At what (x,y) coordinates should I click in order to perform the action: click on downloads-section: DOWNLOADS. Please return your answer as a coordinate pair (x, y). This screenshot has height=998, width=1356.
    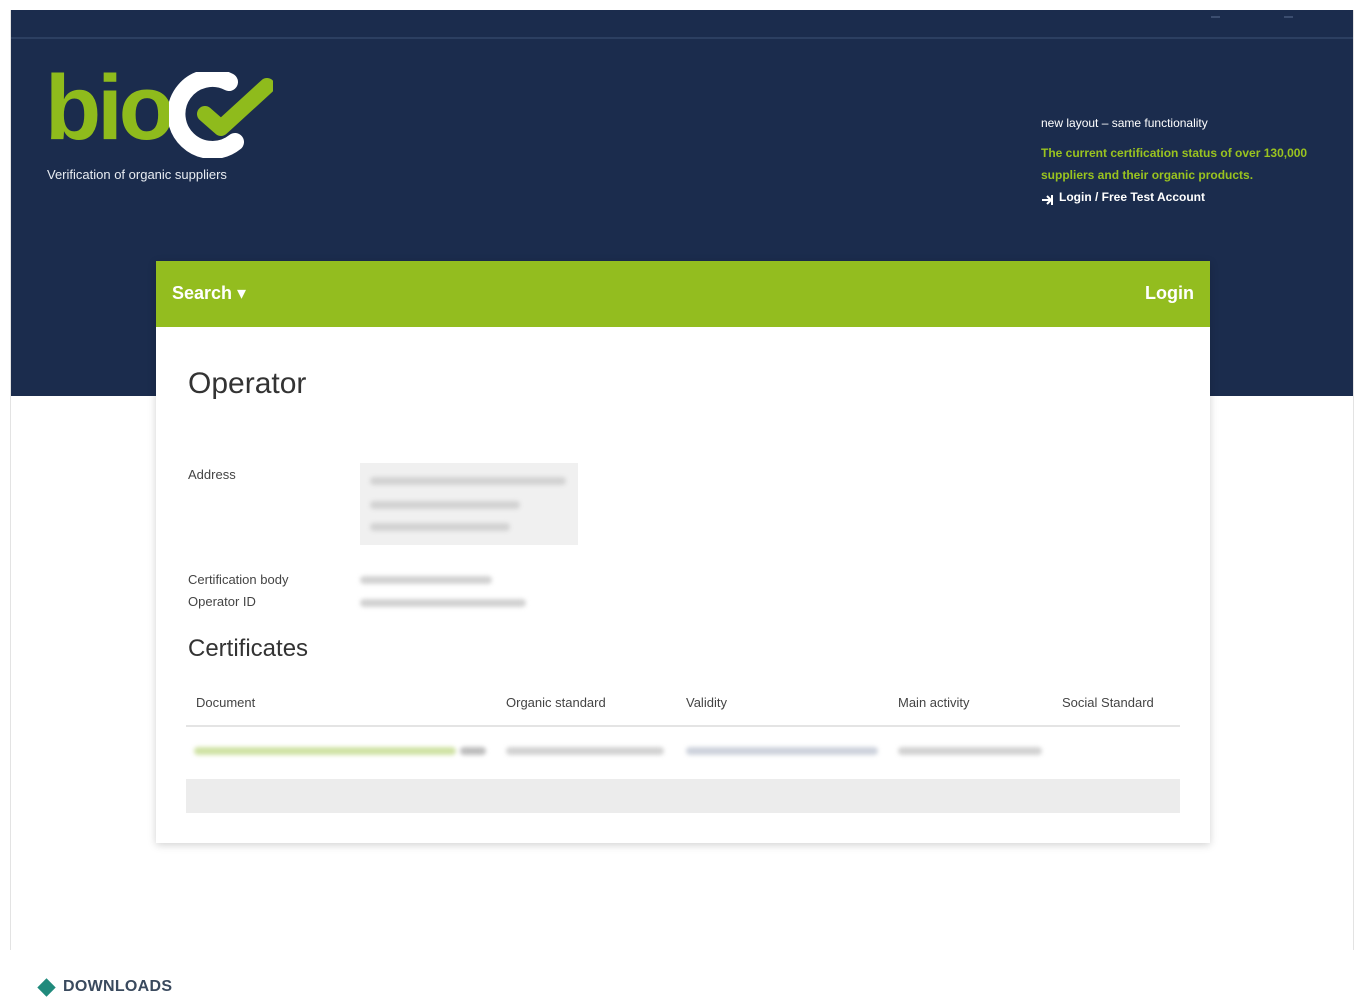
    Looking at the image, I should click on (105, 987).